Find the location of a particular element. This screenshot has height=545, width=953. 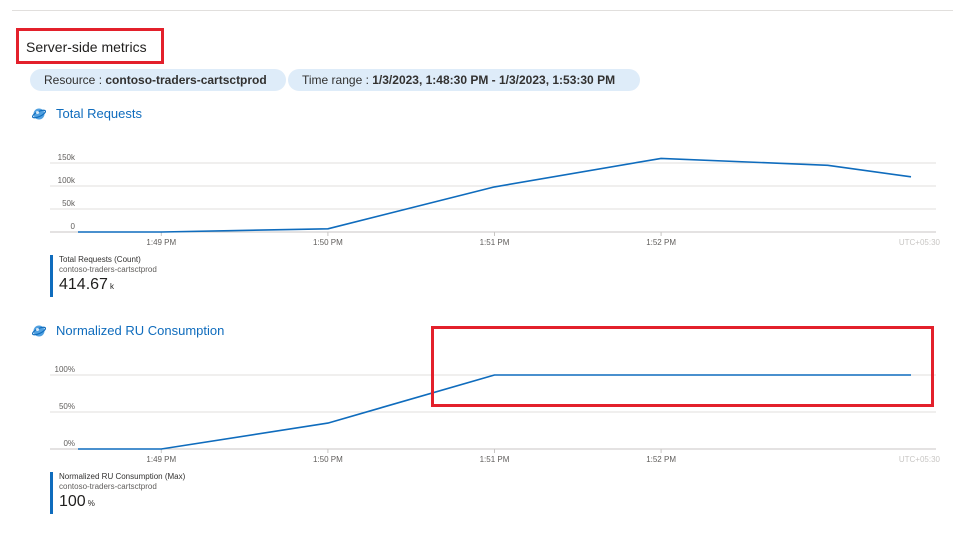

legend-resource-name: contoso-traders-cartsctprod is located at coordinates (108, 486).